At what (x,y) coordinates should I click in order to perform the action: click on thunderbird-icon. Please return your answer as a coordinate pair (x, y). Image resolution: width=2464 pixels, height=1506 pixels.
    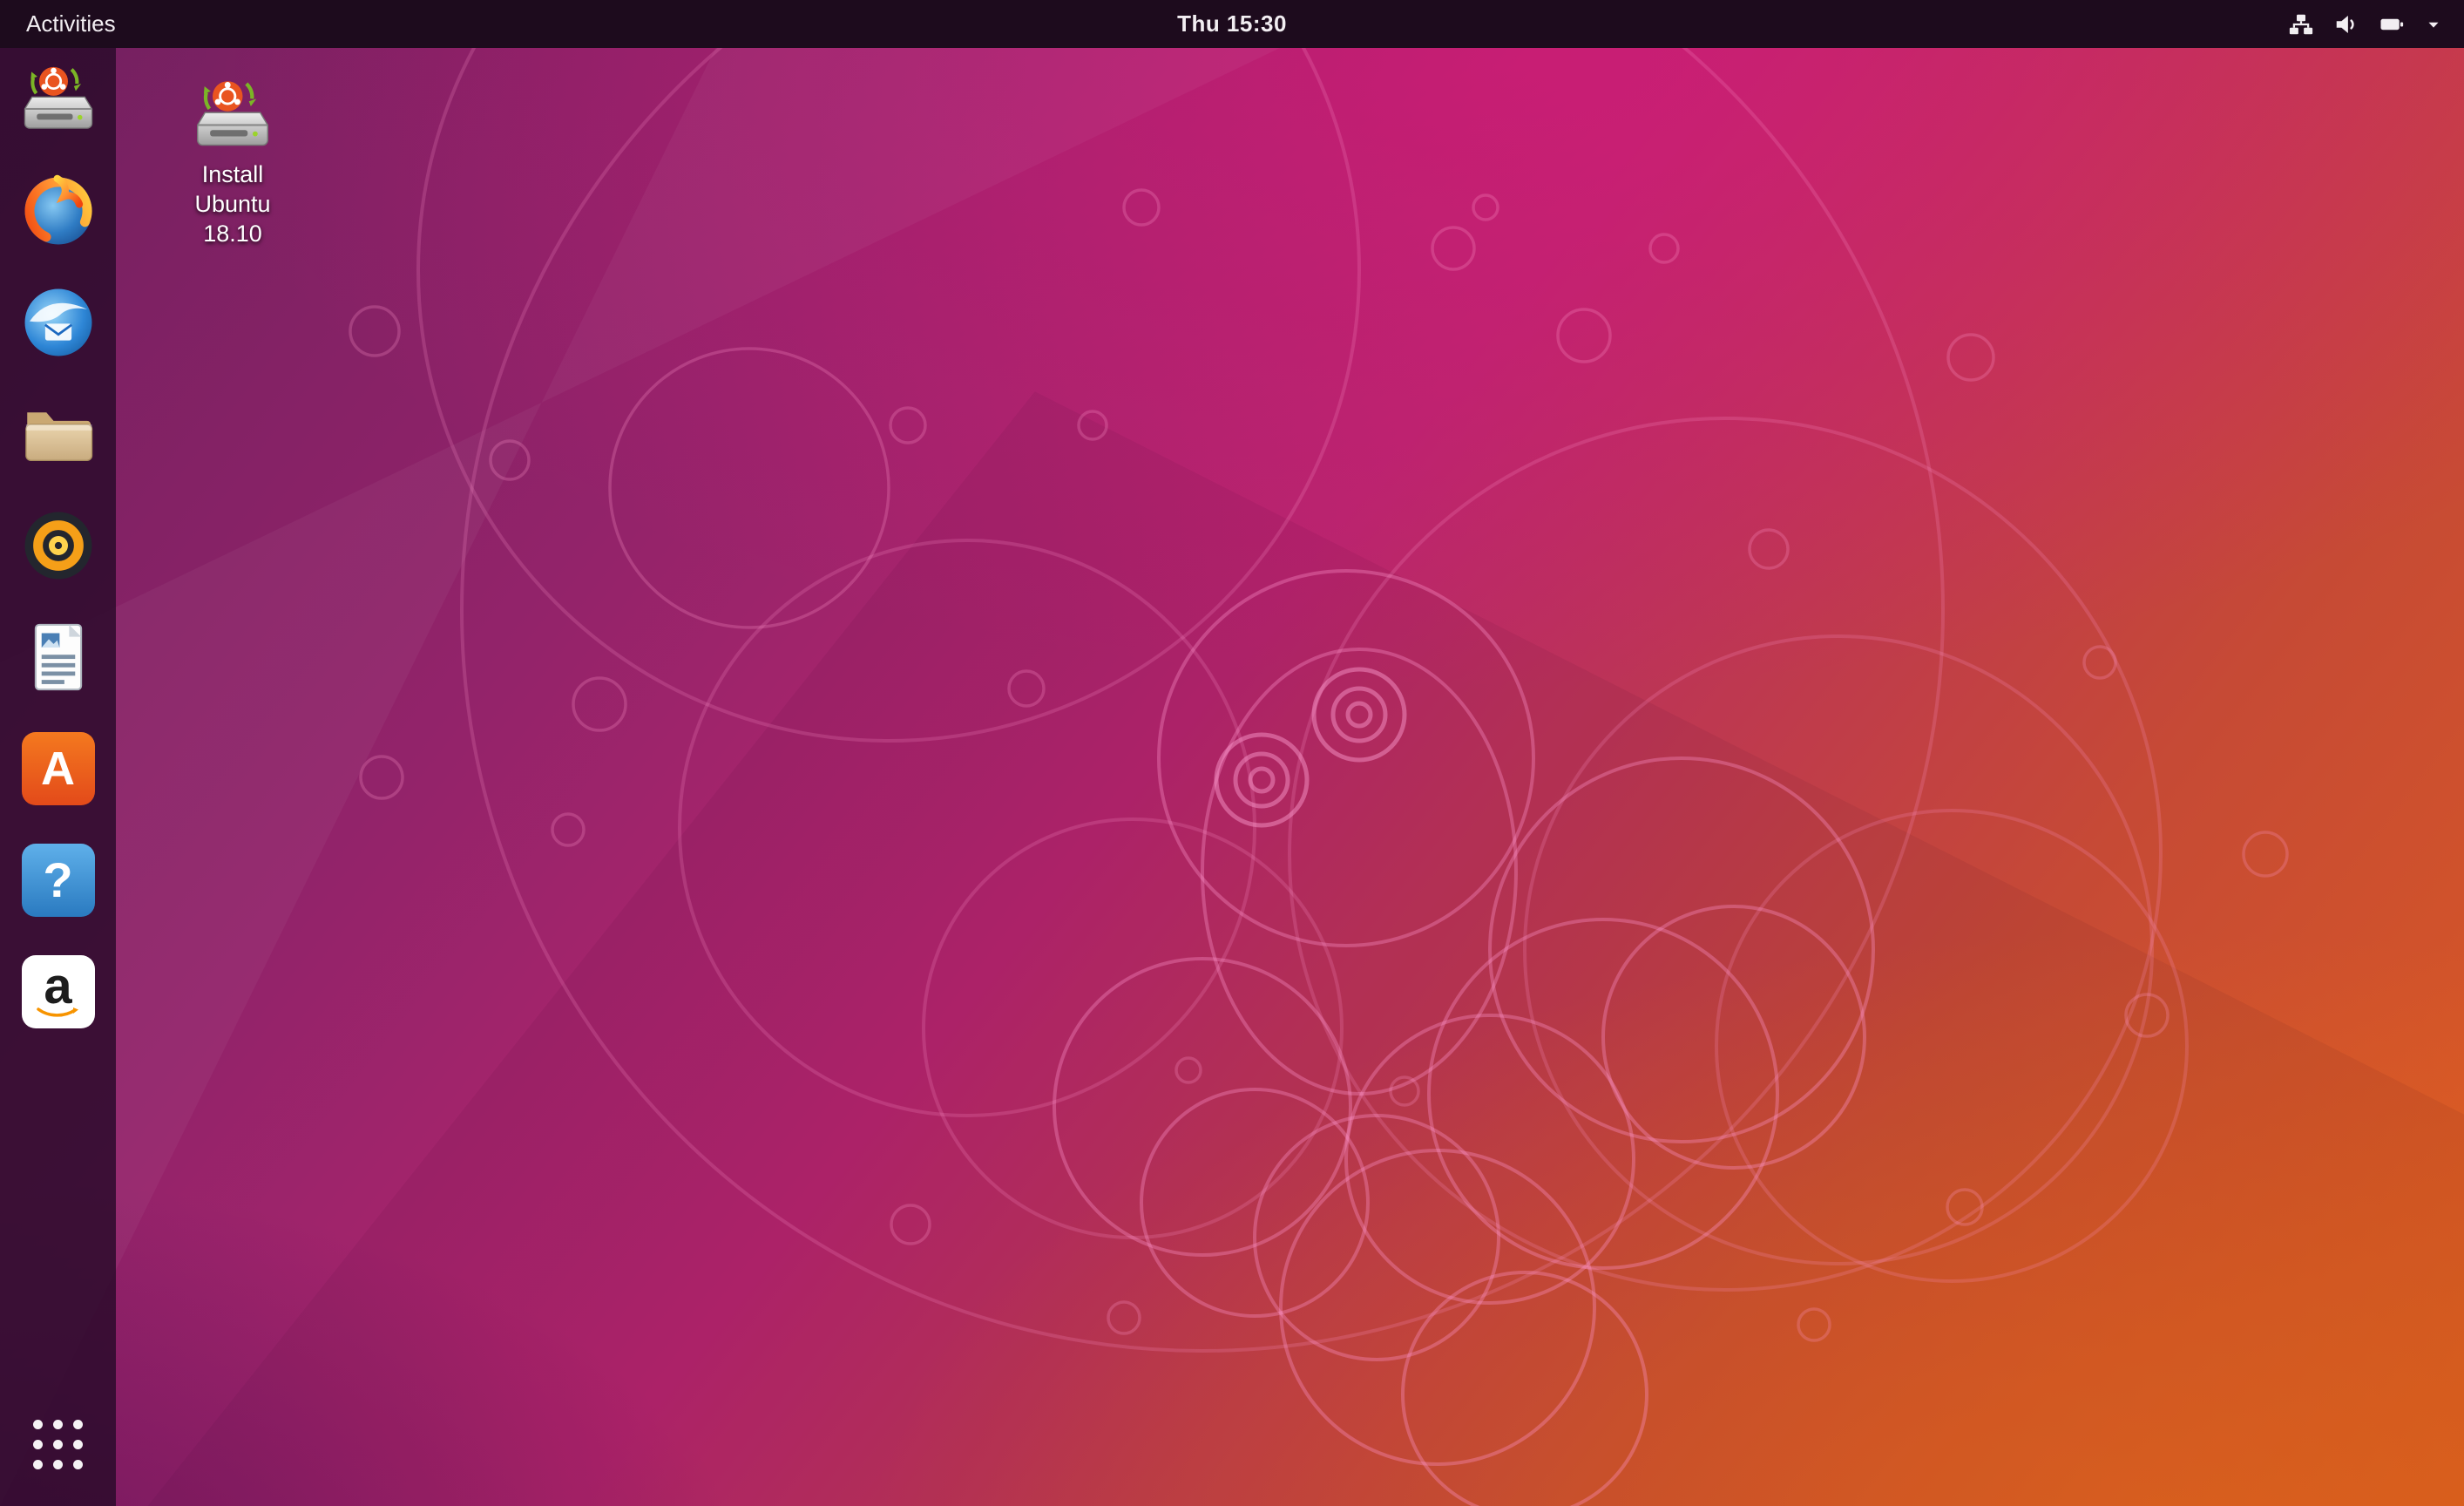
    Looking at the image, I should click on (58, 323).